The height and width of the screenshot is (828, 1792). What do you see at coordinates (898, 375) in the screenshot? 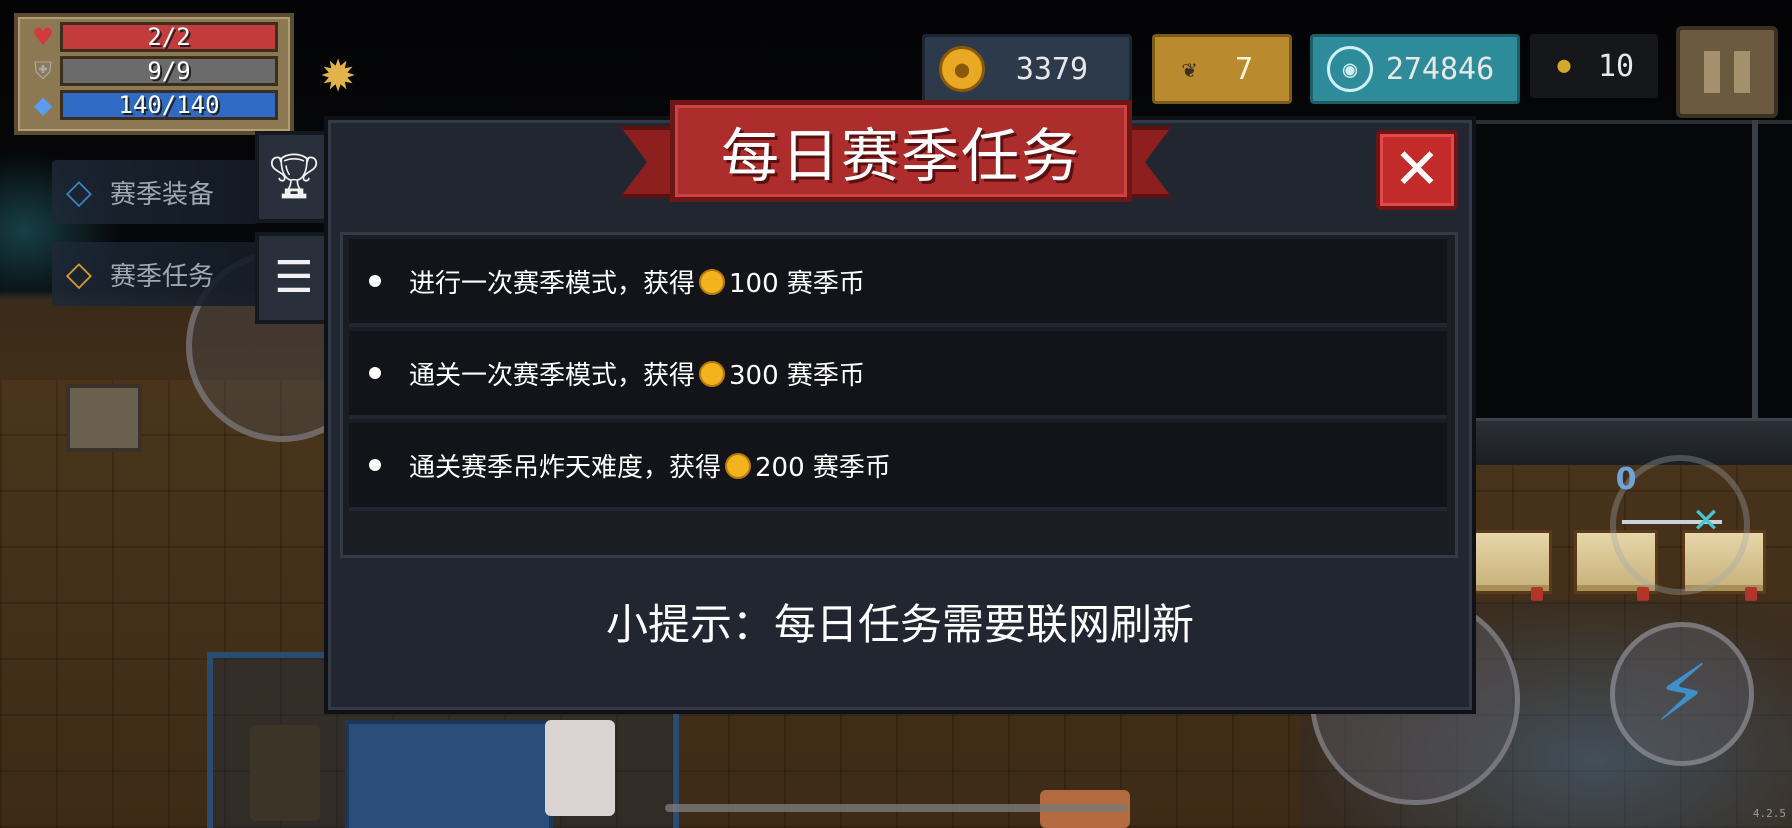
I see `list-item: 通关一次赛季模式，获得 300 赛季币` at bounding box center [898, 375].